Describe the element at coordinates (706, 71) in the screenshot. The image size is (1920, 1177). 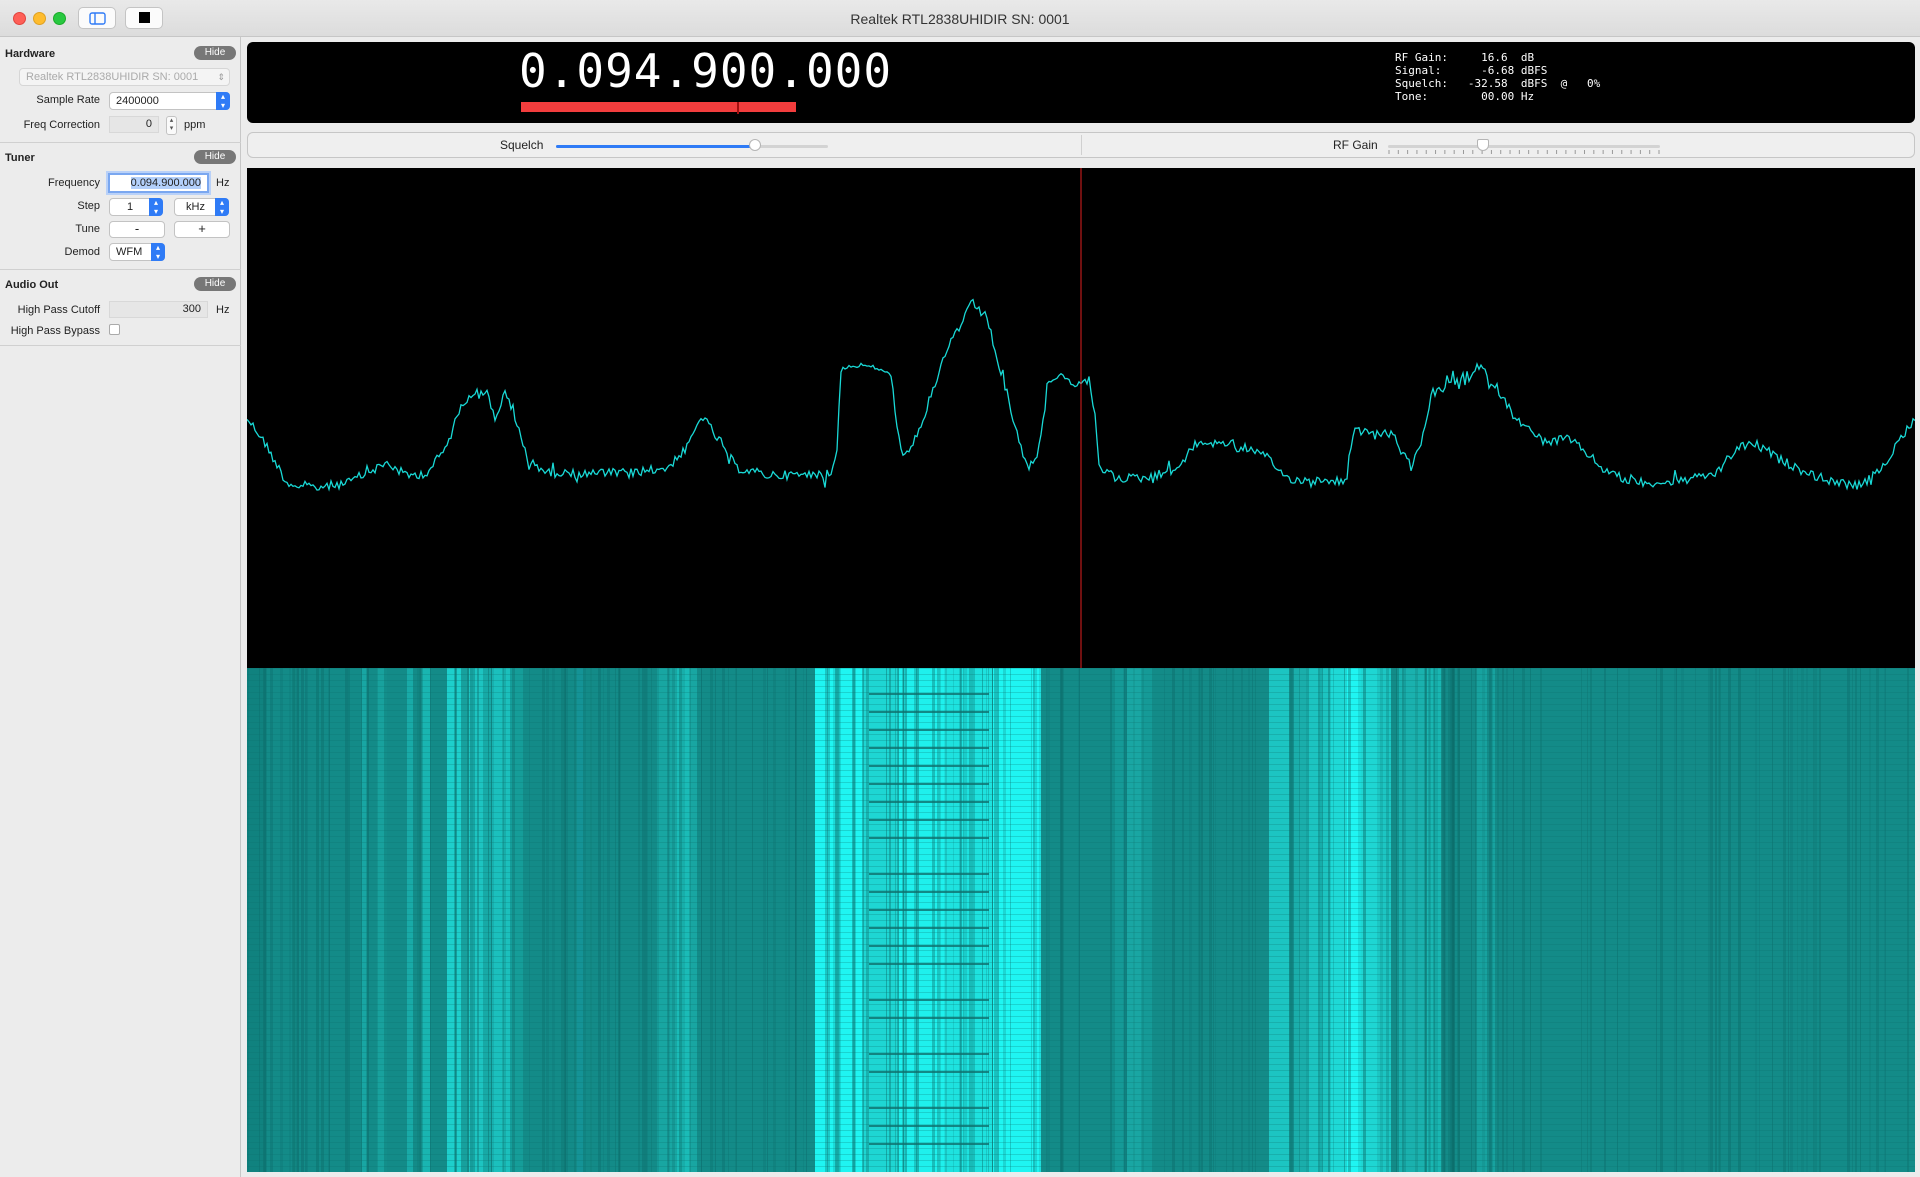
I see `frequency-readout: 0.094.900.000` at that location.